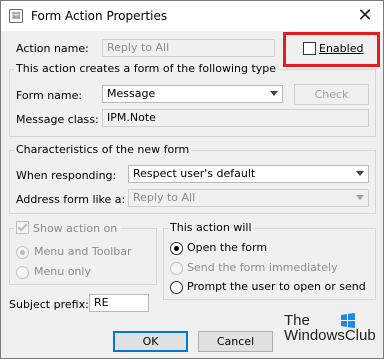 The height and width of the screenshot is (359, 384). Describe the element at coordinates (71, 199) in the screenshot. I see `address-form-label: Address form like a:` at that location.